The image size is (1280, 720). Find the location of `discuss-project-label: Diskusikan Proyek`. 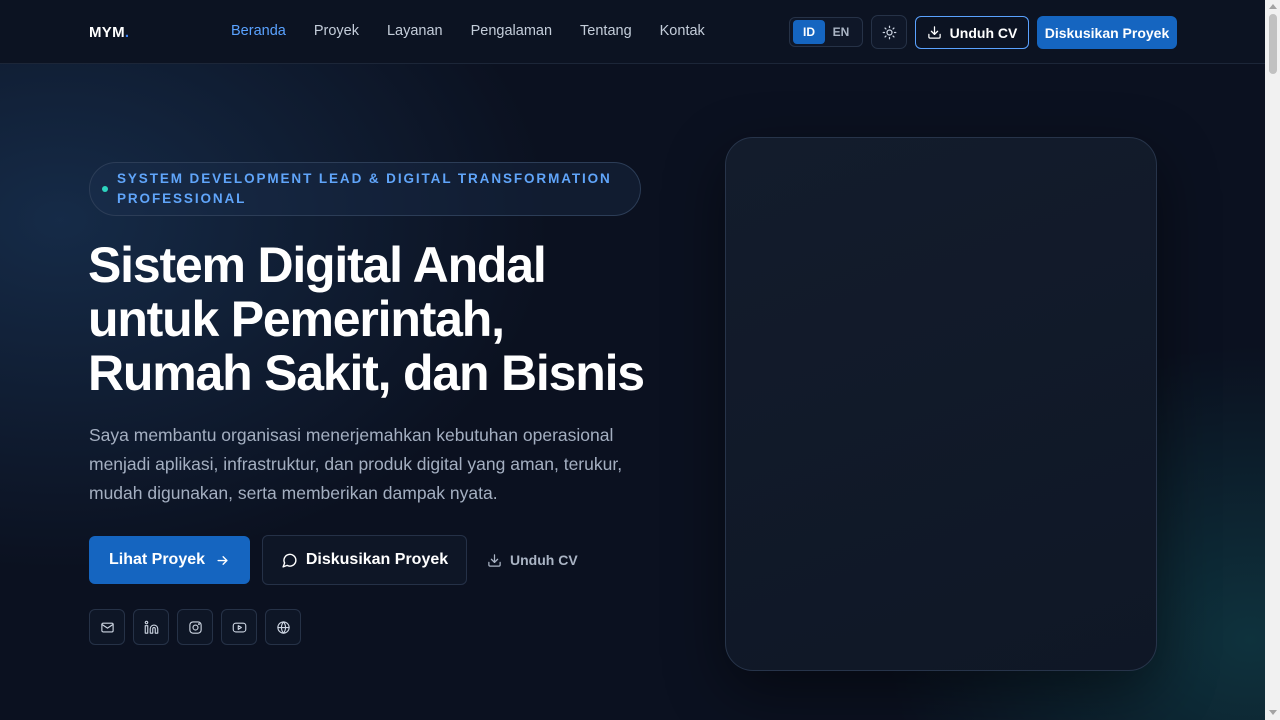

discuss-project-label: Diskusikan Proyek is located at coordinates (377, 559).